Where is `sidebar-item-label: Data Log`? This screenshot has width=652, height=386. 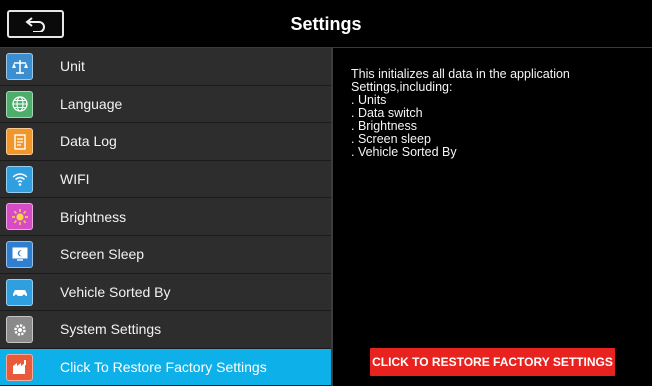
sidebar-item-label: Data Log is located at coordinates (88, 141).